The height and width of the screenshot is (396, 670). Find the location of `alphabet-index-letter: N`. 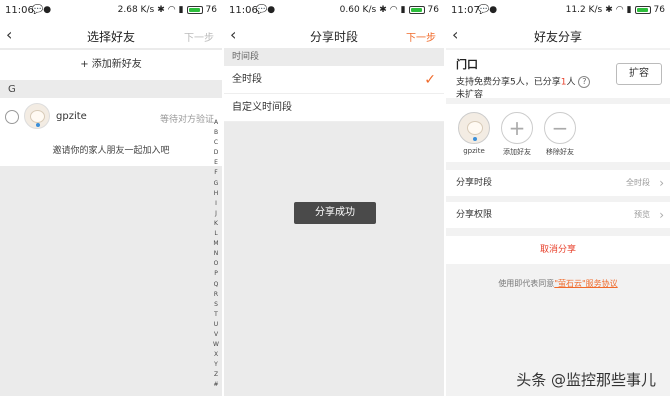

alphabet-index-letter: N is located at coordinates (216, 254).